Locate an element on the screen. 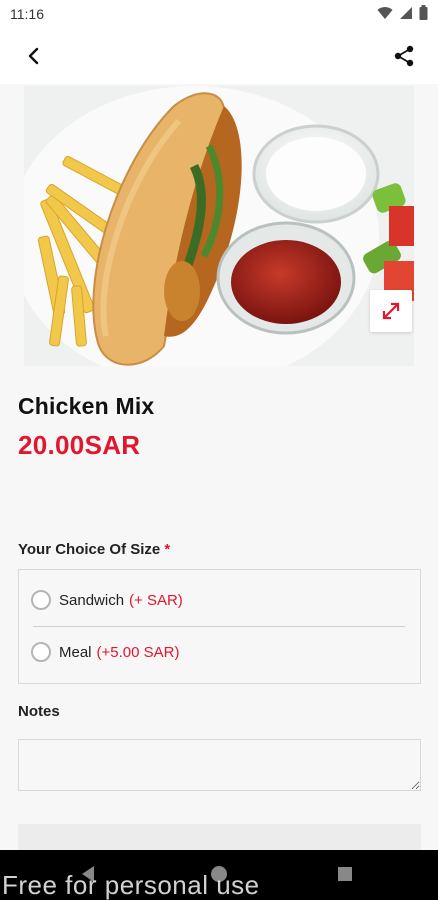 This screenshot has width=438, height=900. back-arrow-icon is located at coordinates (33, 56).